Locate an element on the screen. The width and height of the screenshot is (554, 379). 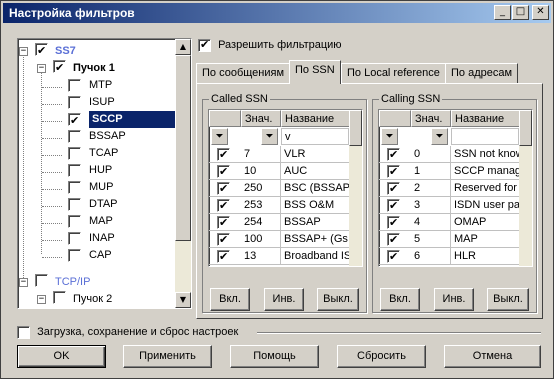
called-grid-scrollbar is located at coordinates (355, 188).